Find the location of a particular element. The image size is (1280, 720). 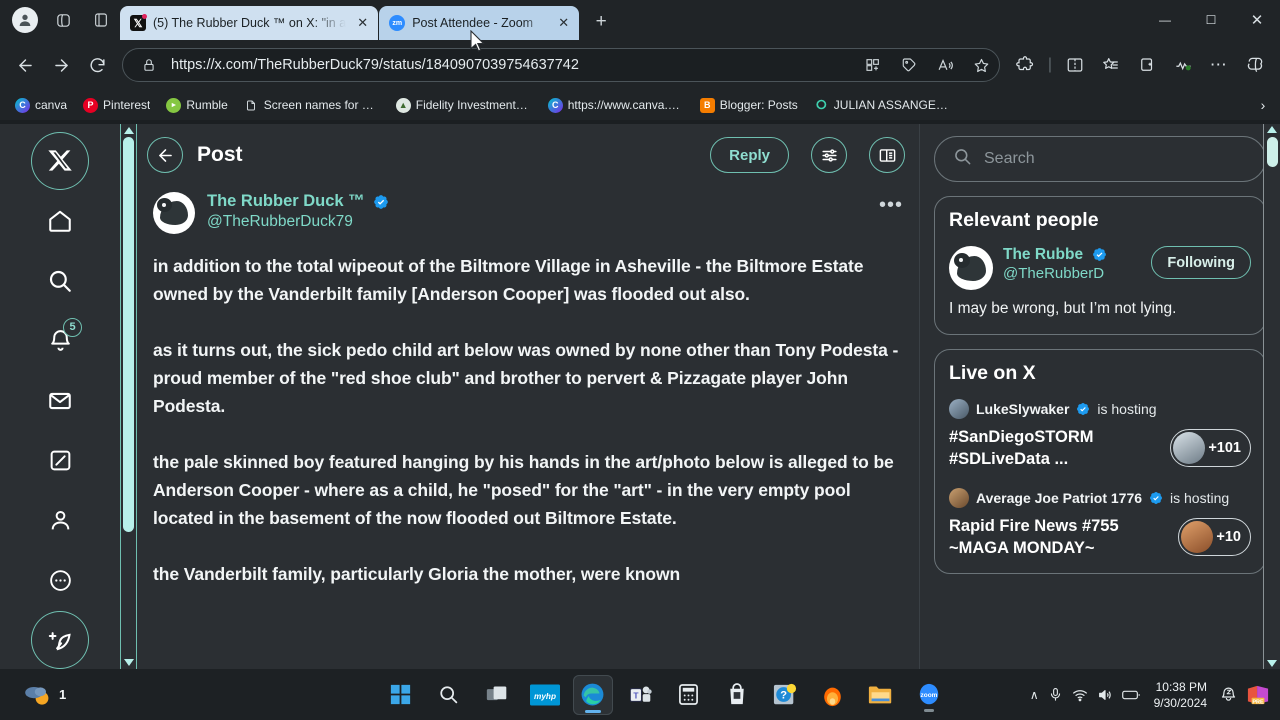

notifications-bell-icon: 5 is located at coordinates (60, 341).